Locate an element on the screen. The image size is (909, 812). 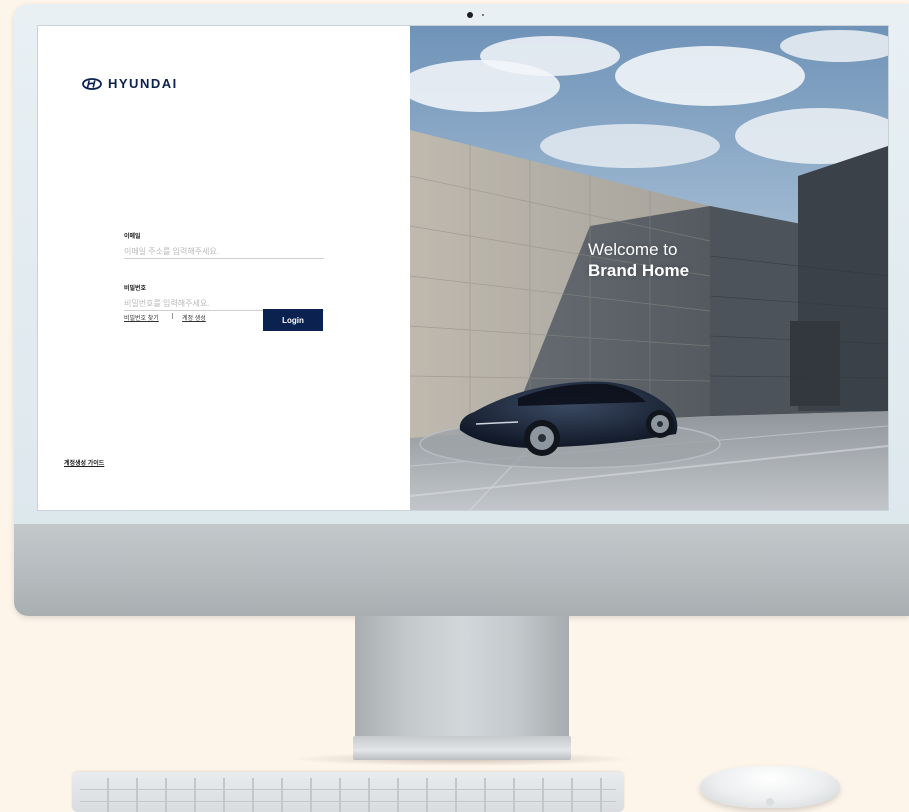
hyundai-emblem-icon is located at coordinates (92, 83).